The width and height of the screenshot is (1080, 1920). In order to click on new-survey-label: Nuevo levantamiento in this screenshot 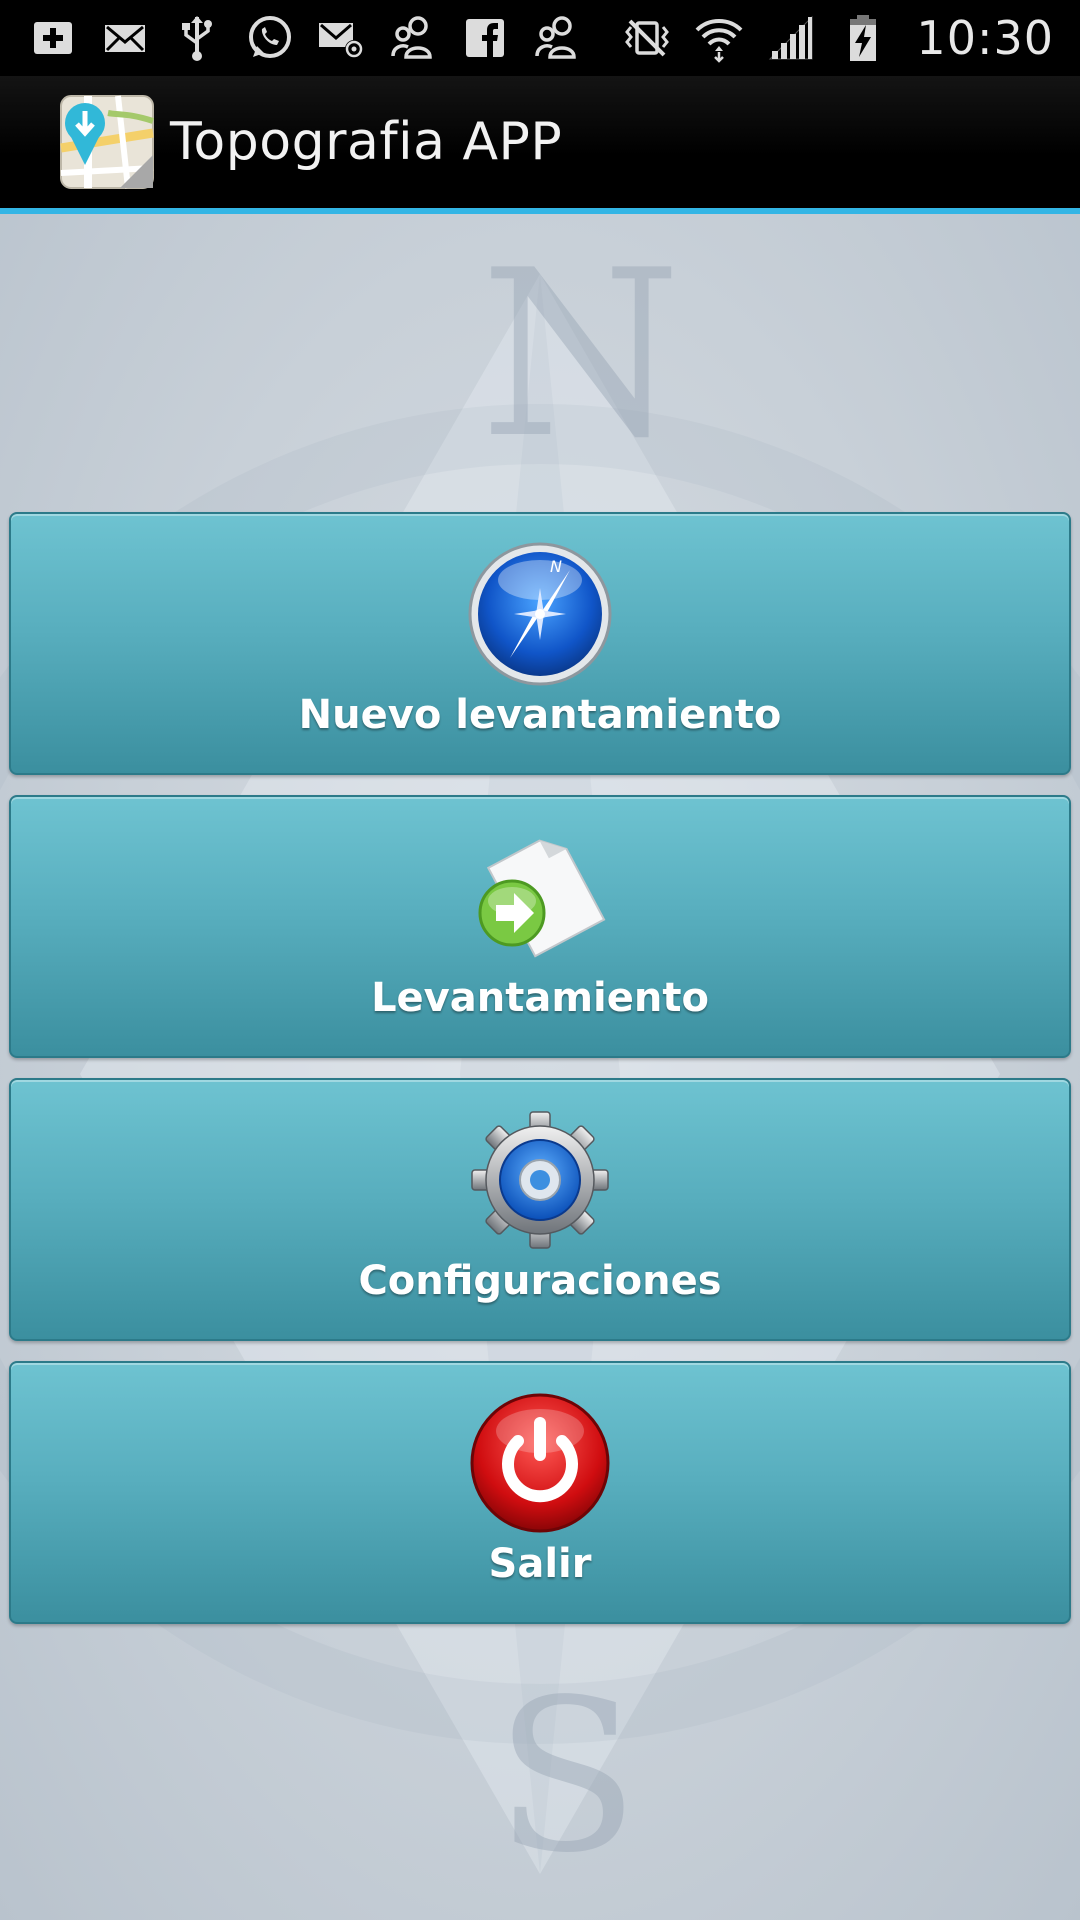, I will do `click(540, 715)`.